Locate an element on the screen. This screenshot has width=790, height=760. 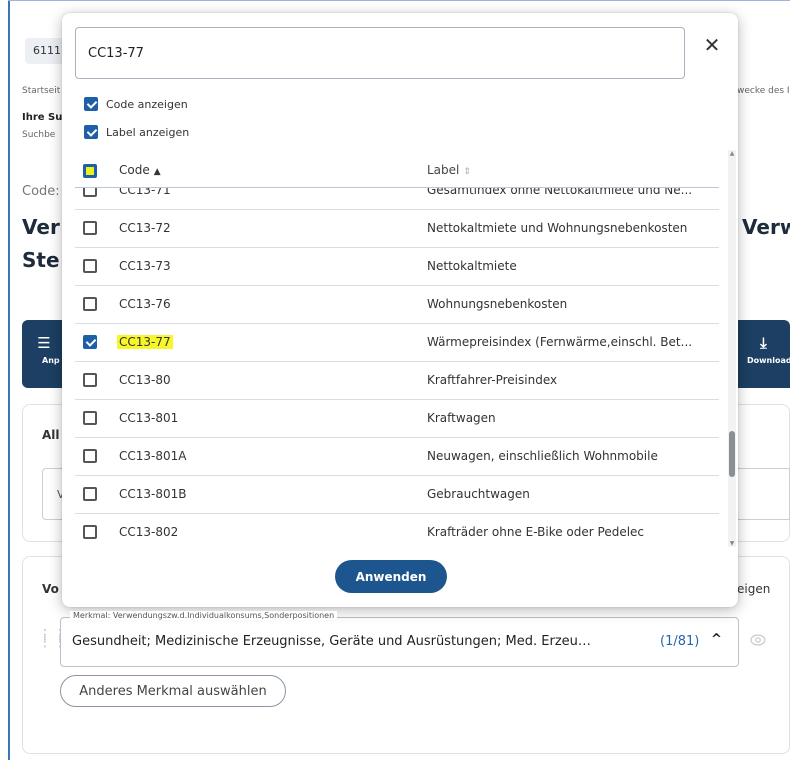
window-frame-top is located at coordinates (399, 0).